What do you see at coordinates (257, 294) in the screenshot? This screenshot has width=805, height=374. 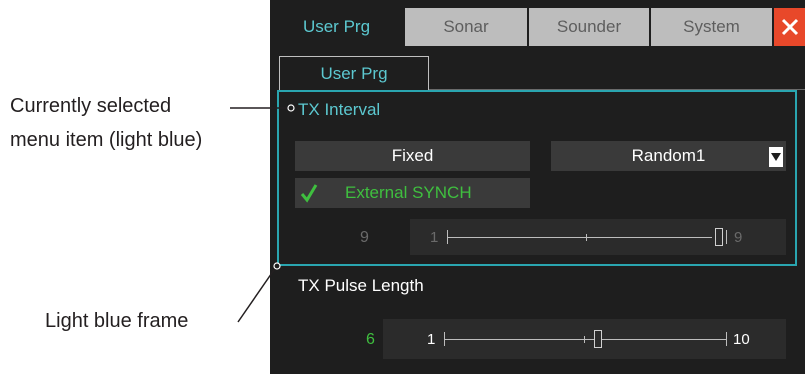 I see `callout-leader-line` at bounding box center [257, 294].